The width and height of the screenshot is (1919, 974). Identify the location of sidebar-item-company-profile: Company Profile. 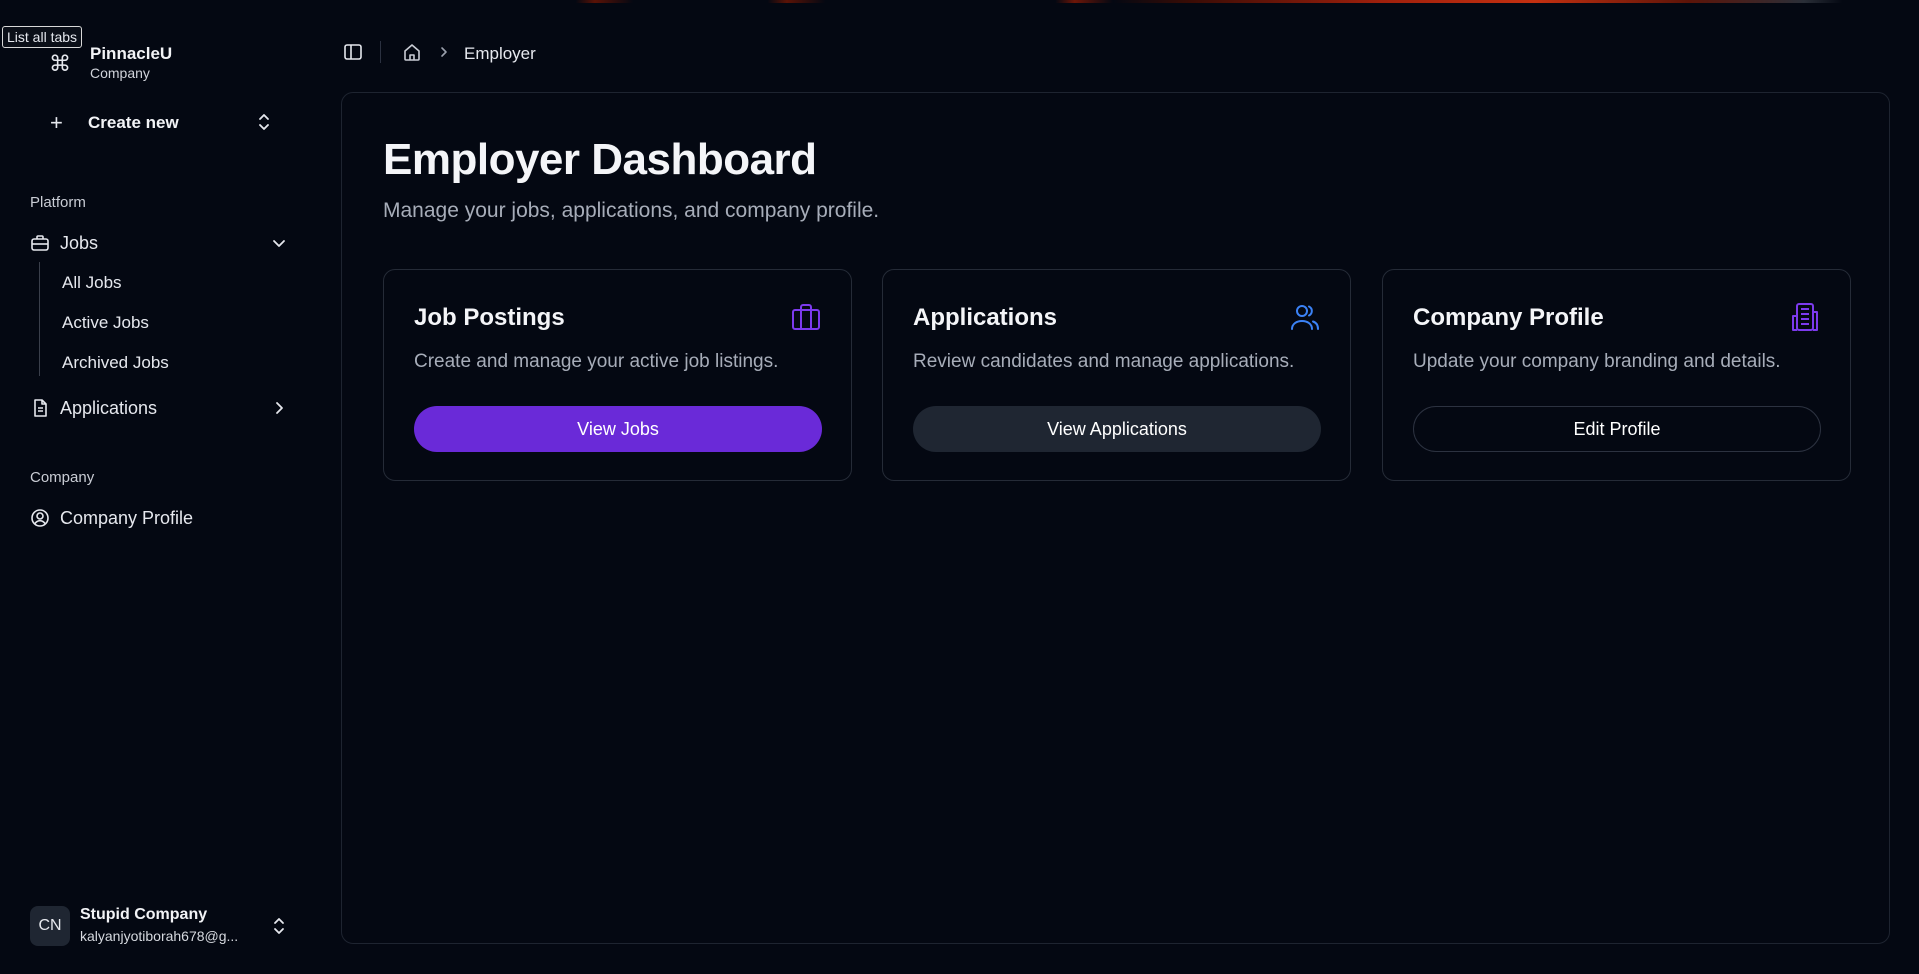
(162, 518).